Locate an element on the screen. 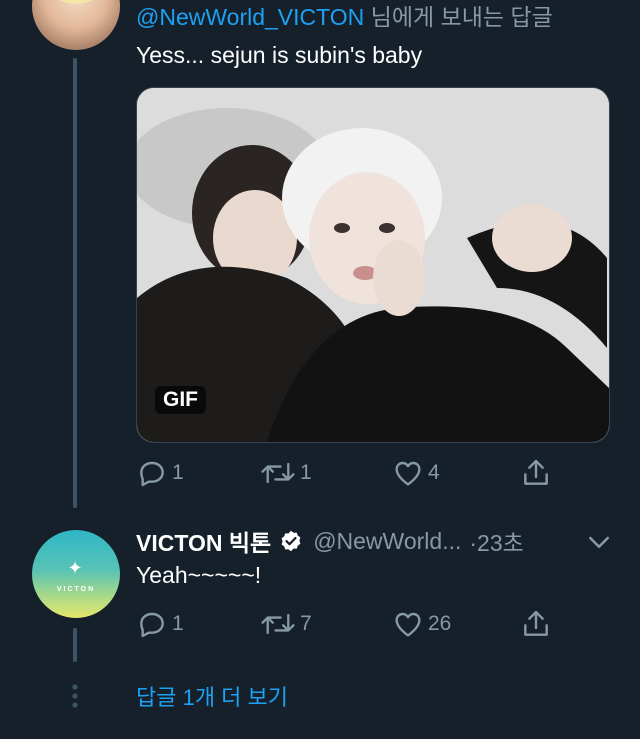 This screenshot has height=739, width=640. tweet-action-bar: 1 7 26 is located at coordinates (346, 624).